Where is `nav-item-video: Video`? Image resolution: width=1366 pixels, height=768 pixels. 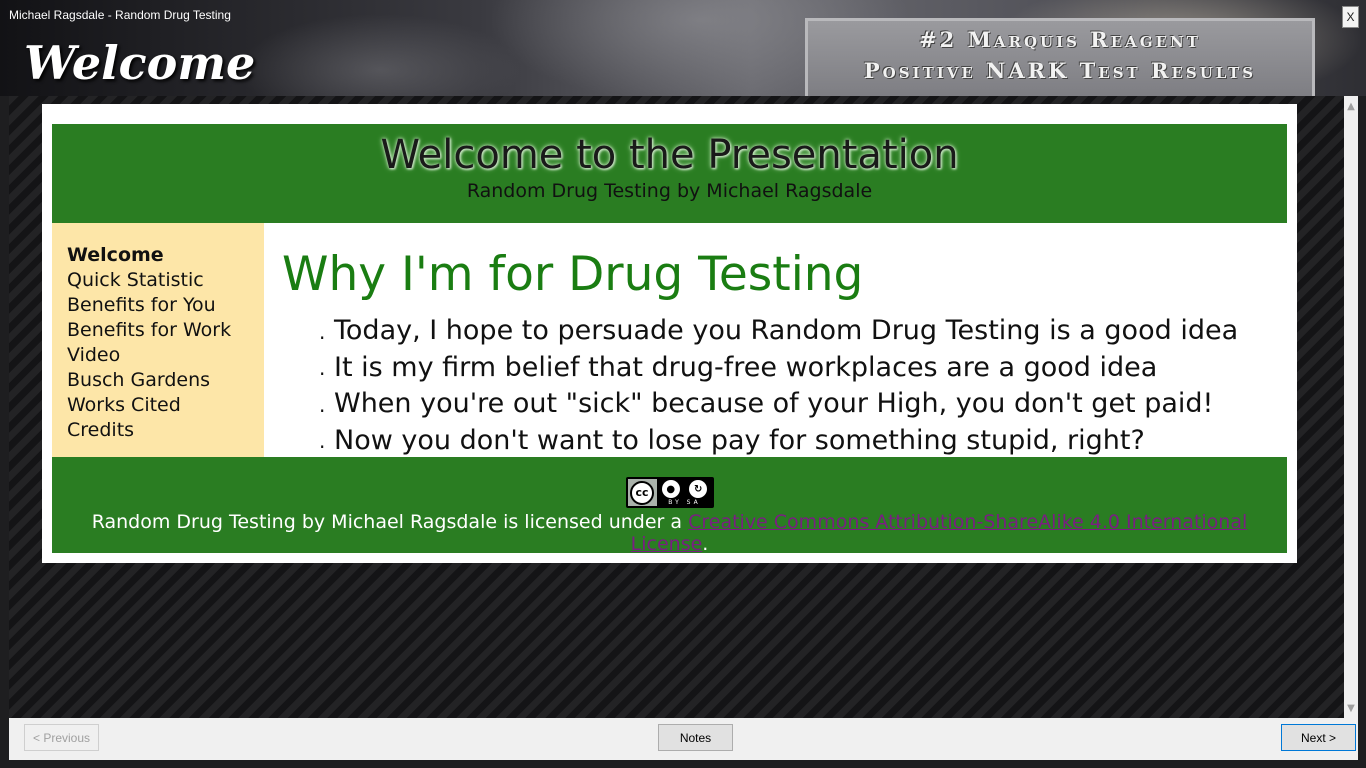
nav-item-video: Video is located at coordinates (165, 355).